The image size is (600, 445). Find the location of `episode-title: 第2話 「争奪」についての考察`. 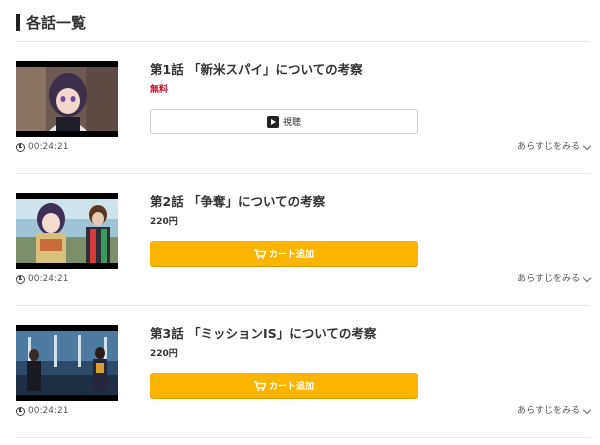

episode-title: 第2話 「争奪」についての考察 is located at coordinates (237, 202).